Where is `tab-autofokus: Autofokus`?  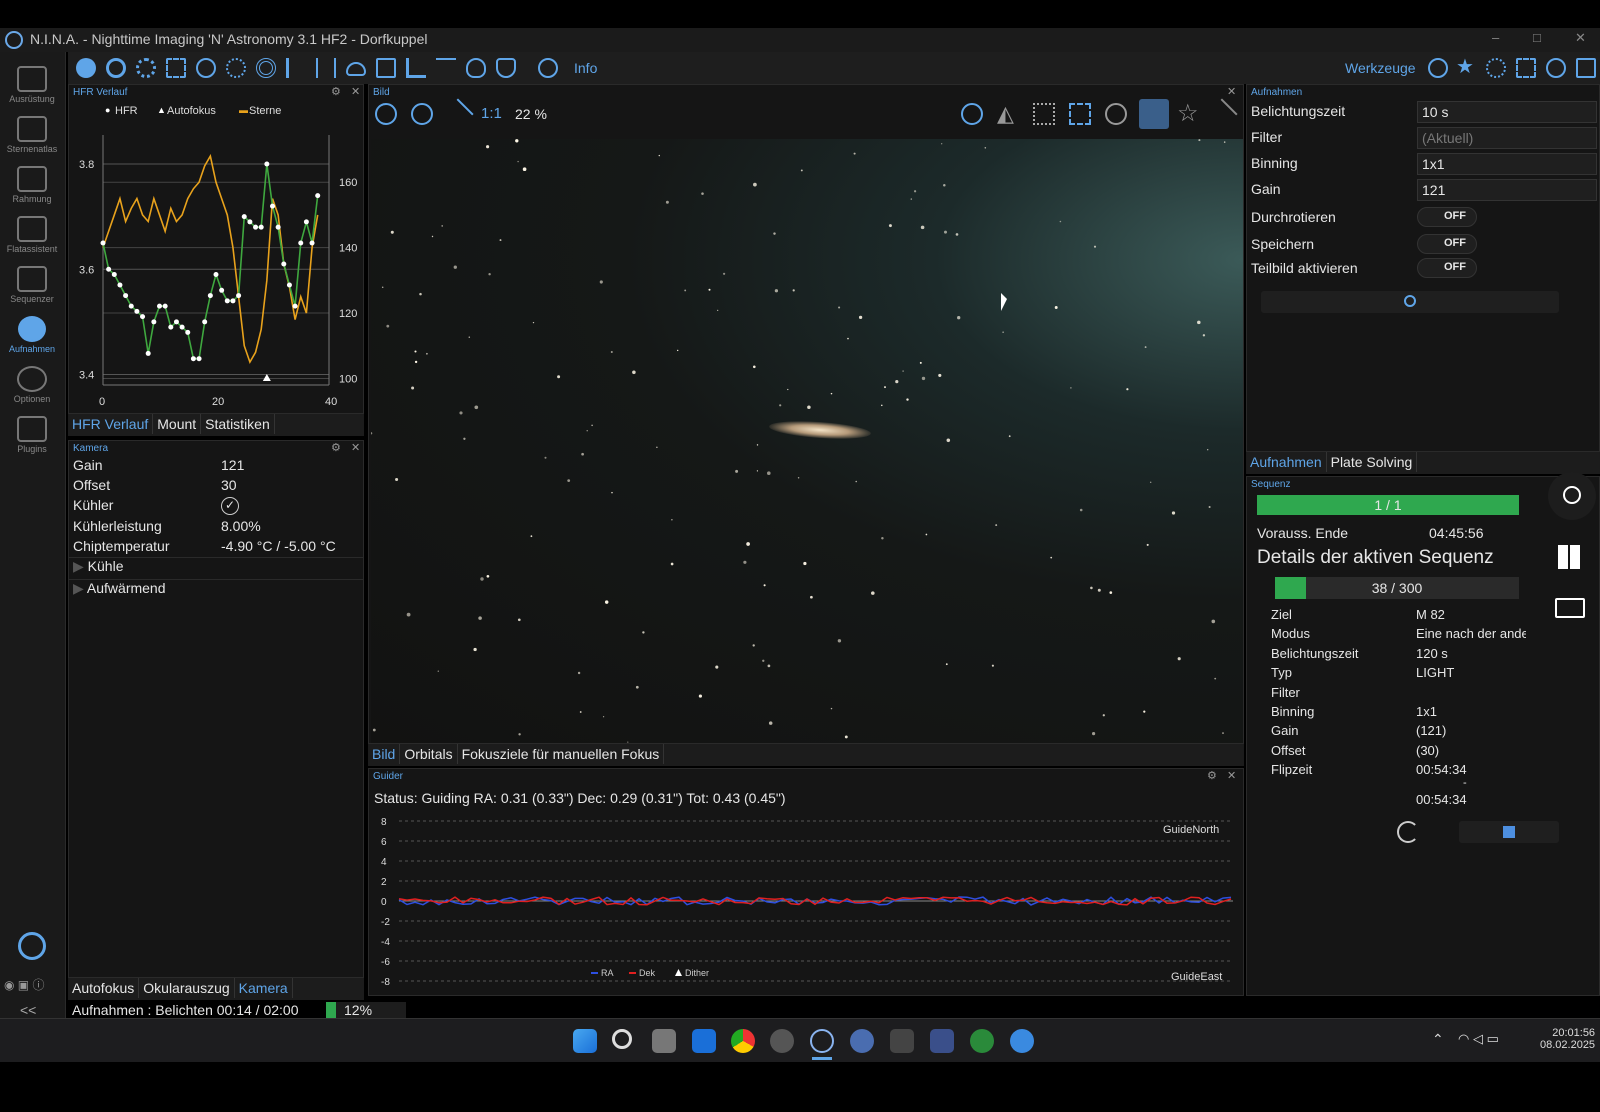 tab-autofokus: Autofokus is located at coordinates (104, 988).